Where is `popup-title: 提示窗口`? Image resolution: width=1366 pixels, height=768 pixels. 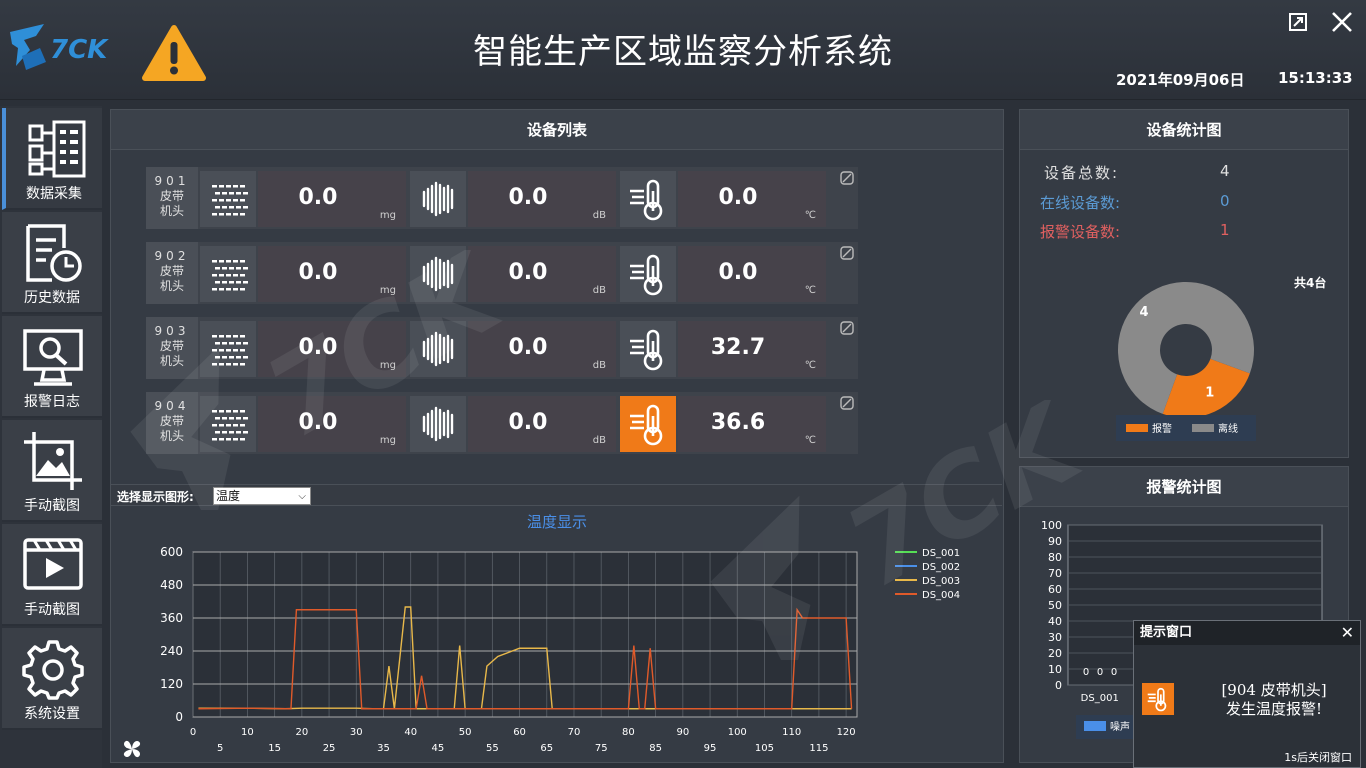 popup-title: 提示窗口 is located at coordinates (1247, 633).